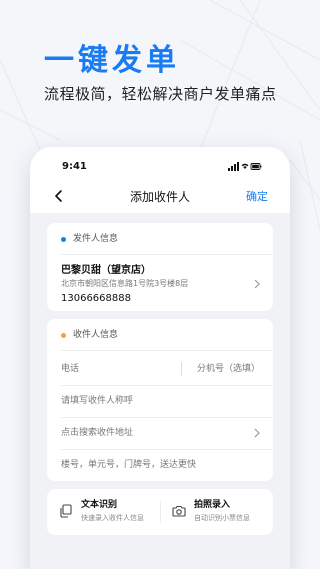 Image resolution: width=320 pixels, height=569 pixels. Describe the element at coordinates (257, 197) in the screenshot. I see `confirm-button: 确定` at that location.